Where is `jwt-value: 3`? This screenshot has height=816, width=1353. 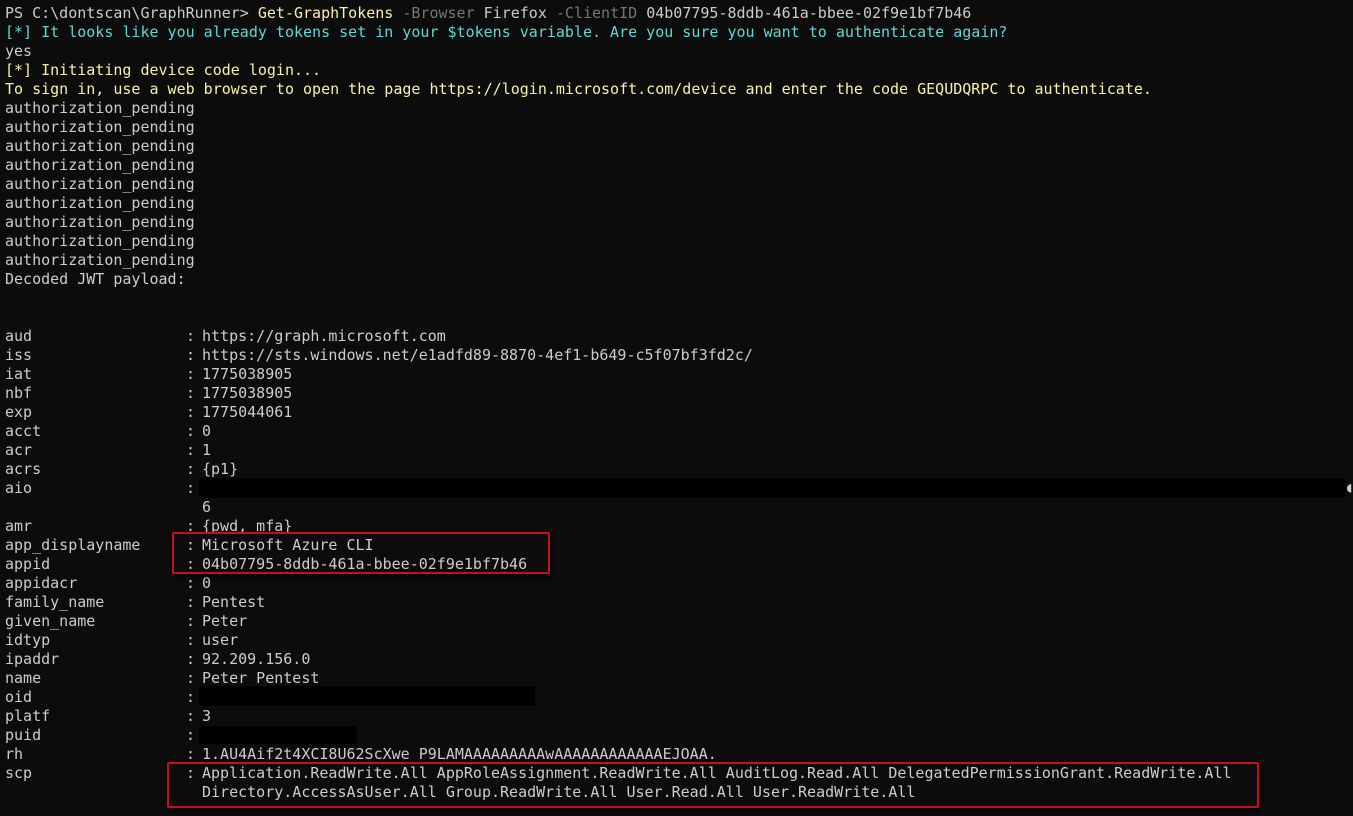
jwt-value: 3 is located at coordinates (207, 716).